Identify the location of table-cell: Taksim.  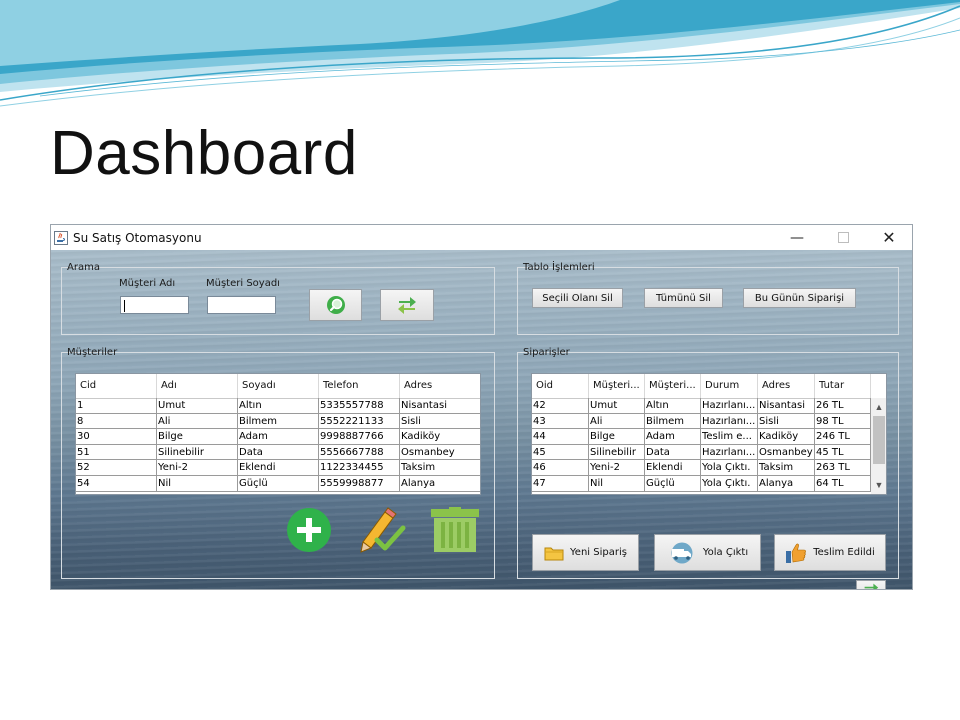
(786, 468).